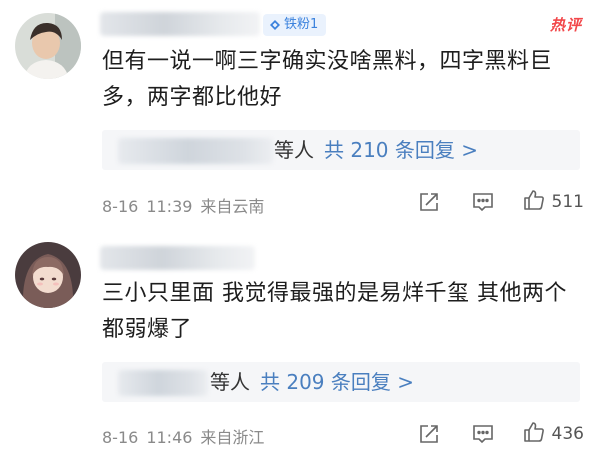 This screenshot has height=450, width=600. I want to click on comment-meta: 8-16 11:39 来自云南, so click(187, 205).